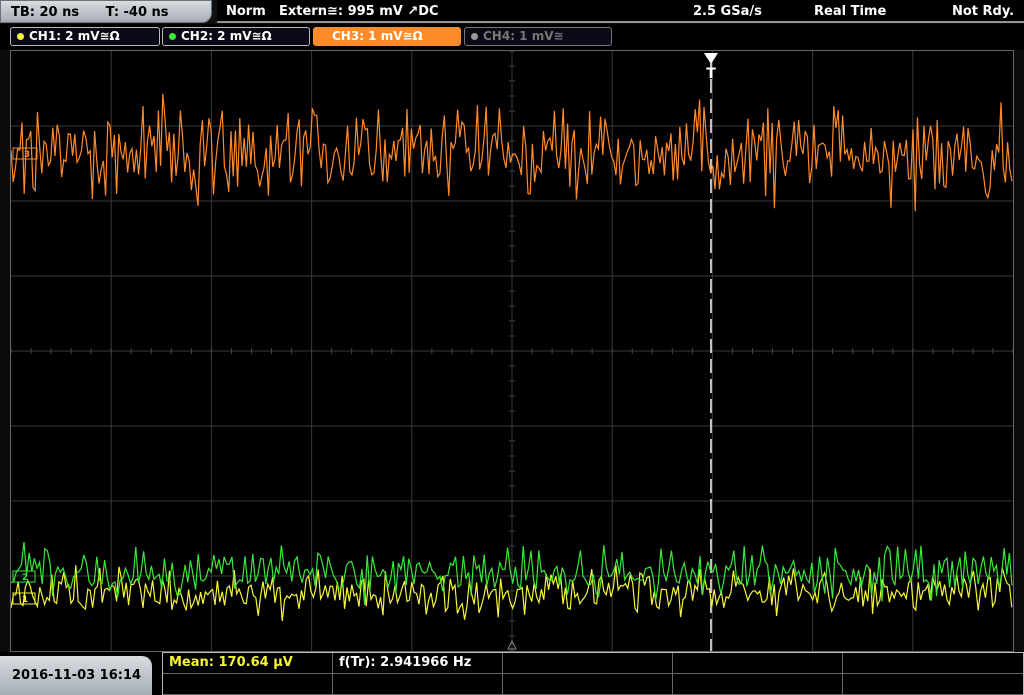 Image resolution: width=1024 pixels, height=695 pixels. What do you see at coordinates (711, 58) in the screenshot?
I see `trigger-arrow-icon` at bounding box center [711, 58].